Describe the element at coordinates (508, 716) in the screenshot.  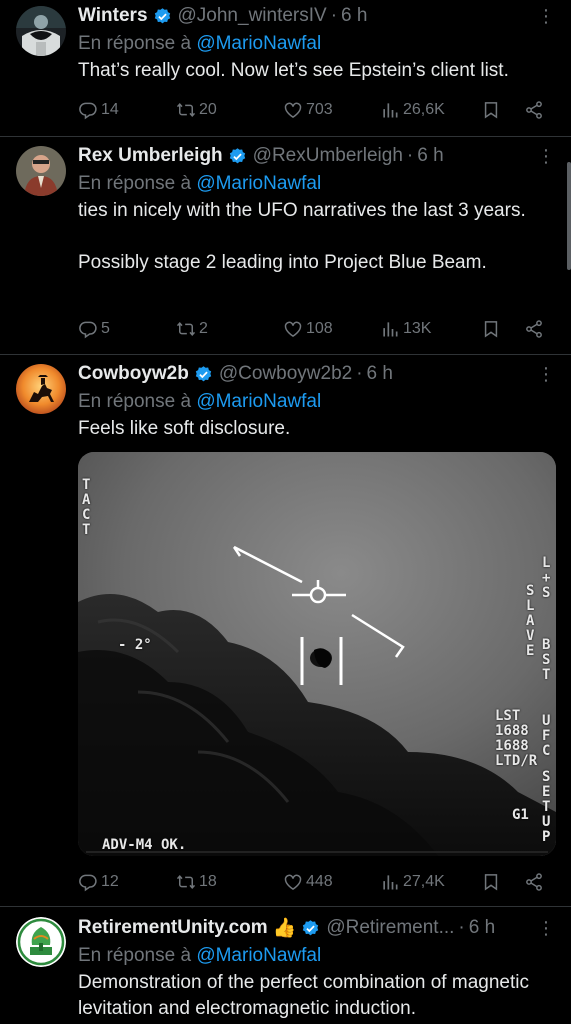
I see `hud-lst-line: LST` at that location.